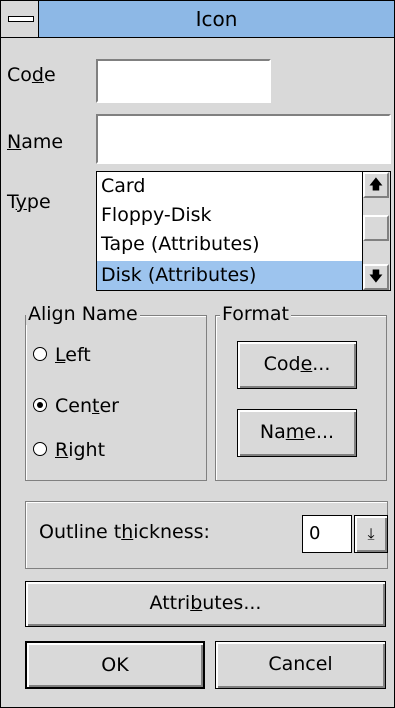  Describe the element at coordinates (115, 665) in the screenshot. I see `ok-button: OK` at that location.